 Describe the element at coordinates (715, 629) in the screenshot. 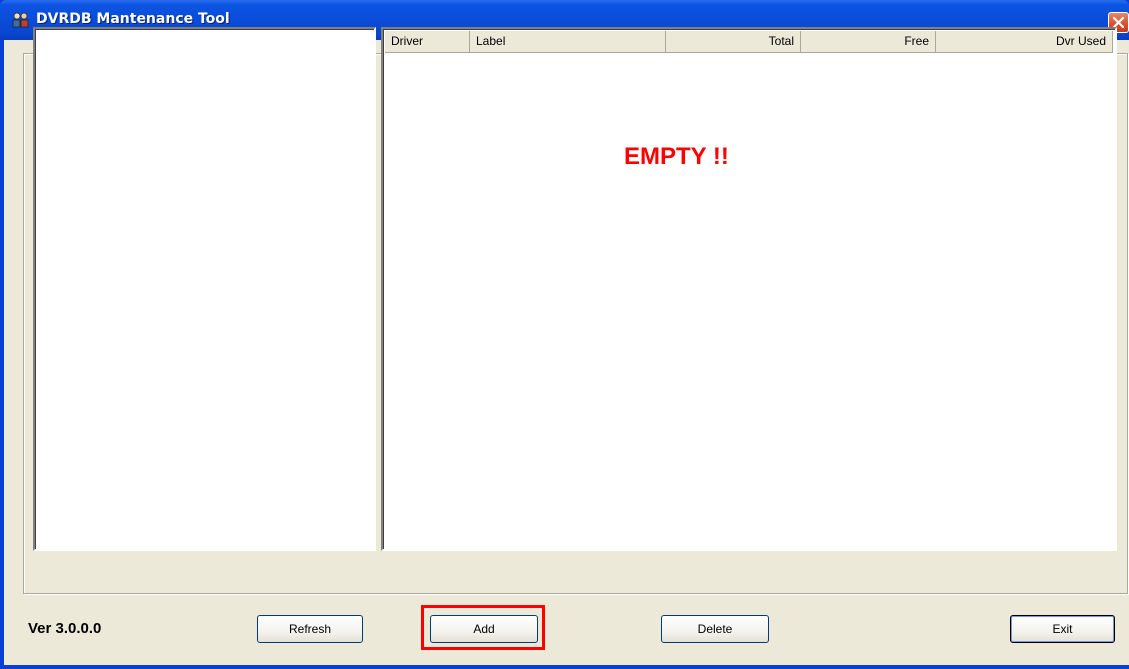

I see `delete-button: Delete` at that location.